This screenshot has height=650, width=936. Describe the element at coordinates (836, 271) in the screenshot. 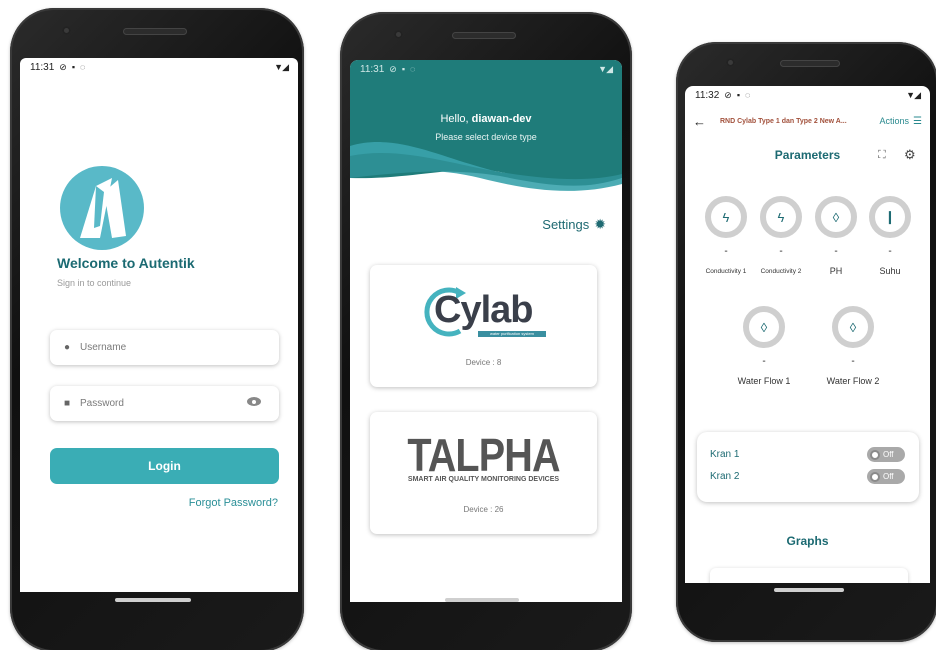

I see `gauge-label: PH` at that location.